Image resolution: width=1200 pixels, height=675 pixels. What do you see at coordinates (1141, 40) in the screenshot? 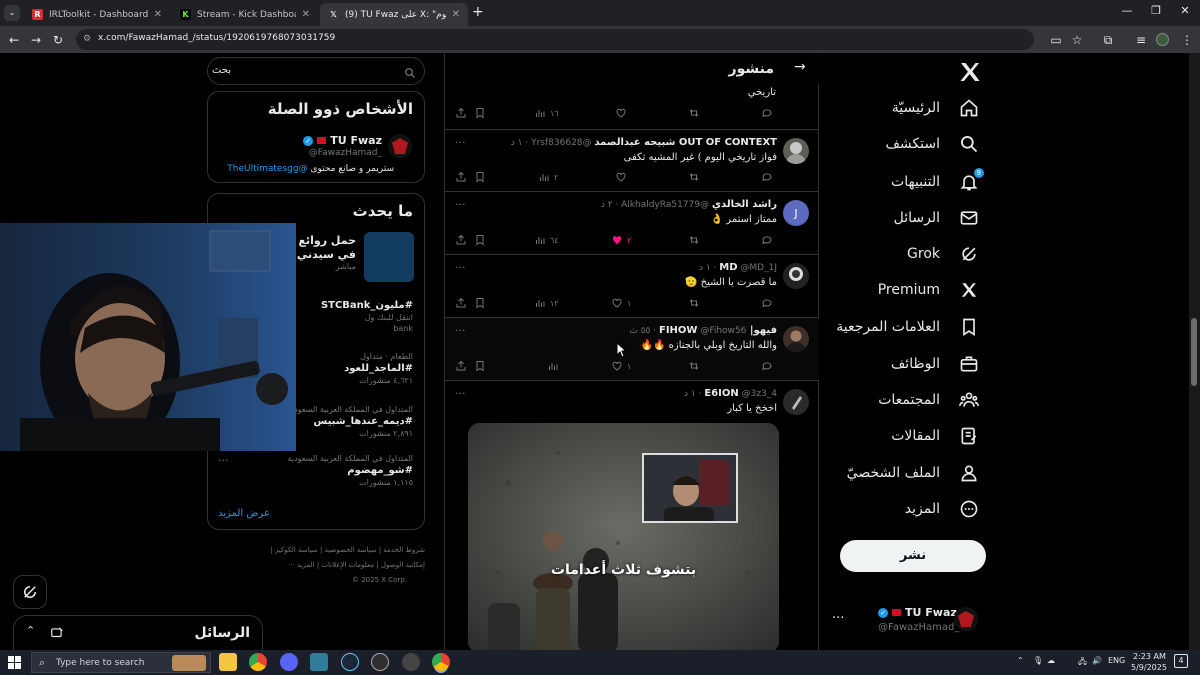
I see `media-controls-icon: ≡` at bounding box center [1141, 40].